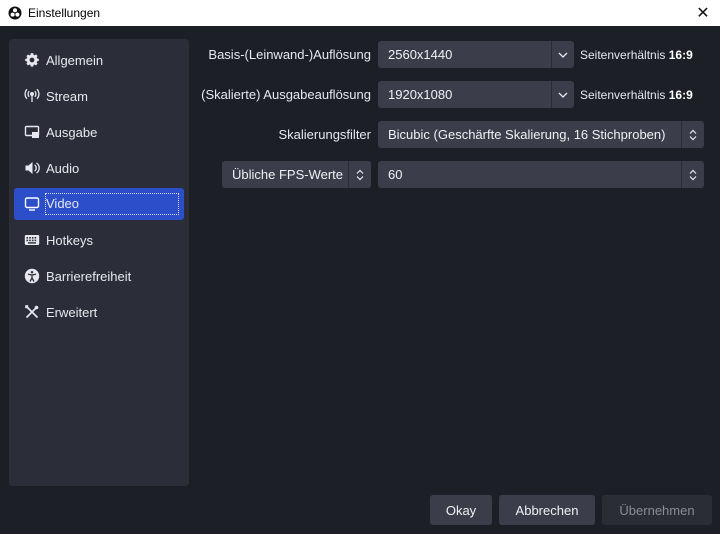 The height and width of the screenshot is (534, 720). I want to click on sidebar-item-ausgabe: Ausgabe, so click(99, 132).